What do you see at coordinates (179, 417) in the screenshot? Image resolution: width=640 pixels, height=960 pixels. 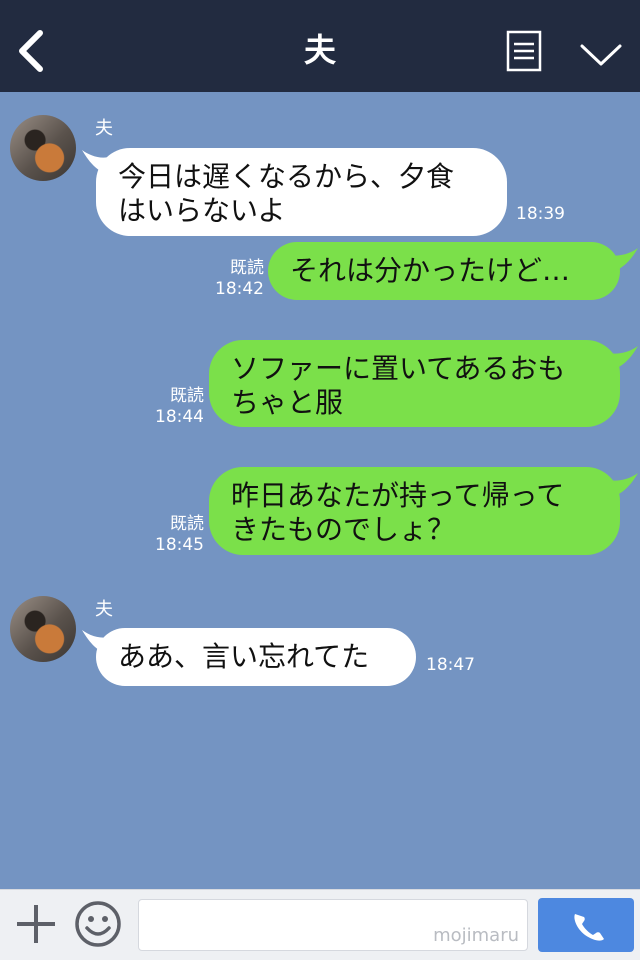 I see `message-time: 18:44` at bounding box center [179, 417].